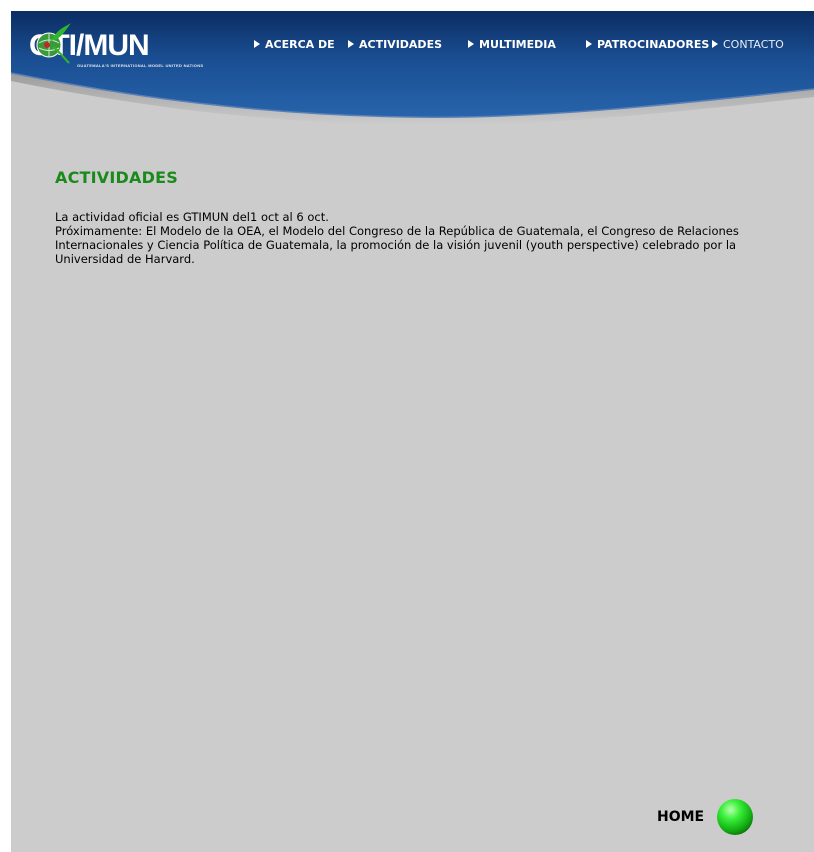 The height and width of the screenshot is (852, 814). I want to click on home-label: HOME, so click(681, 817).